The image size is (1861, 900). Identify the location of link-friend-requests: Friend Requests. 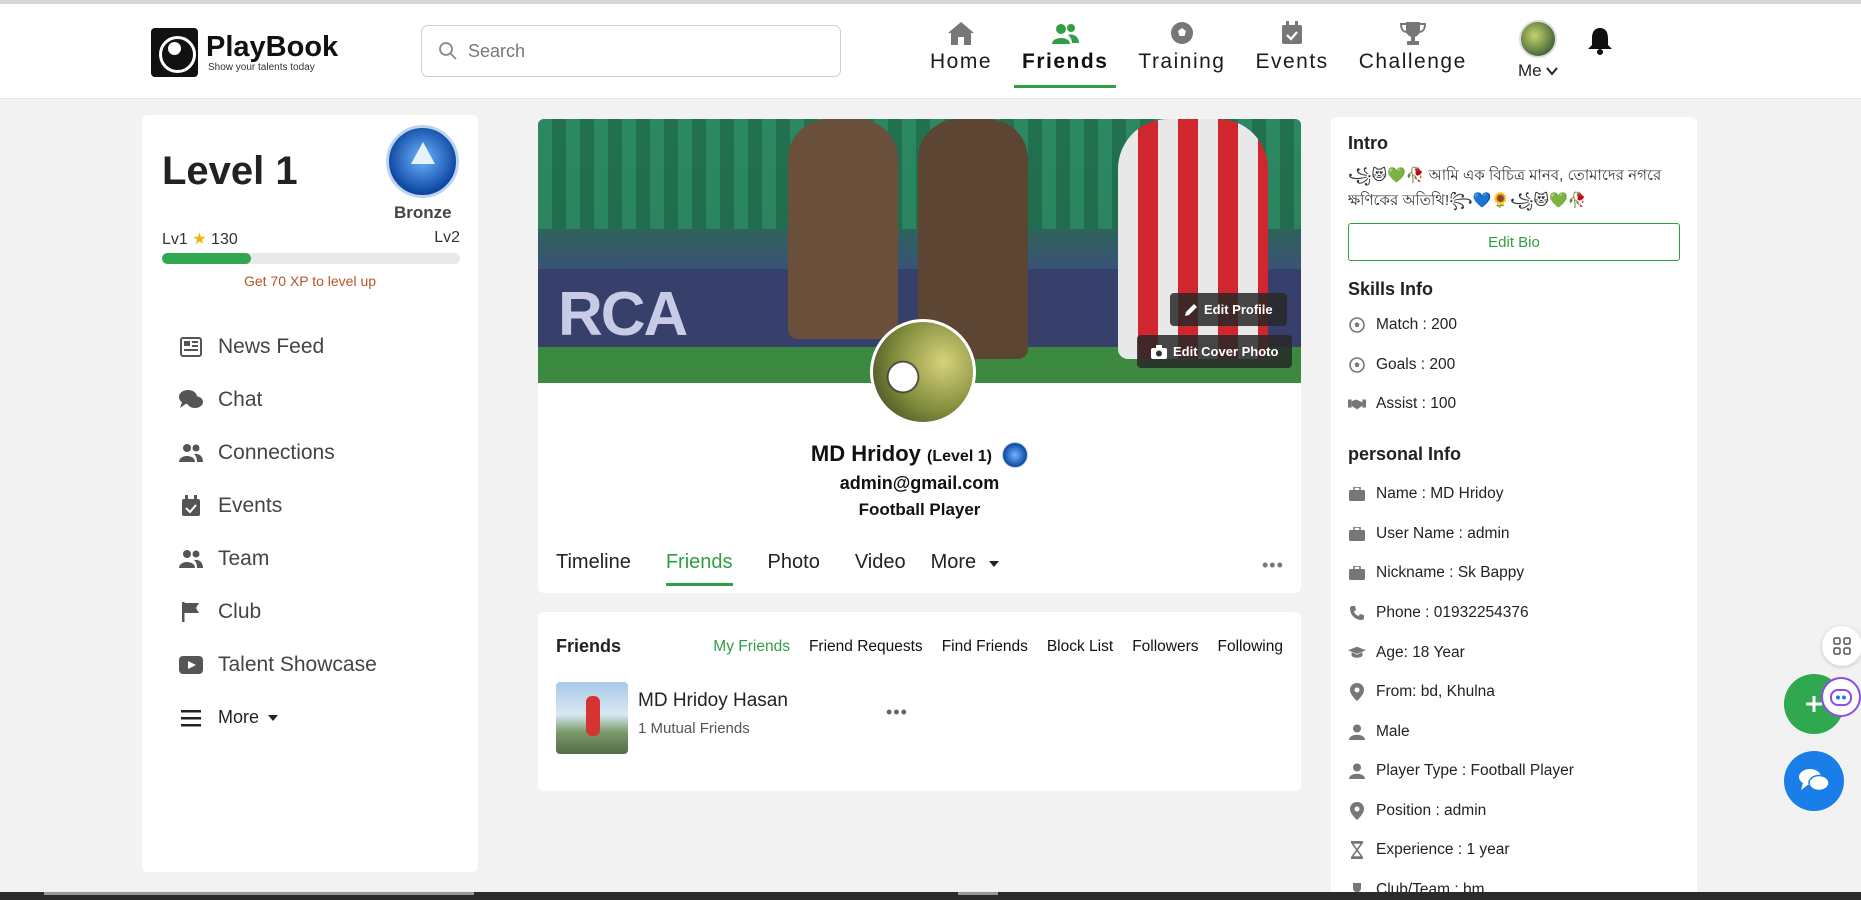
(866, 647).